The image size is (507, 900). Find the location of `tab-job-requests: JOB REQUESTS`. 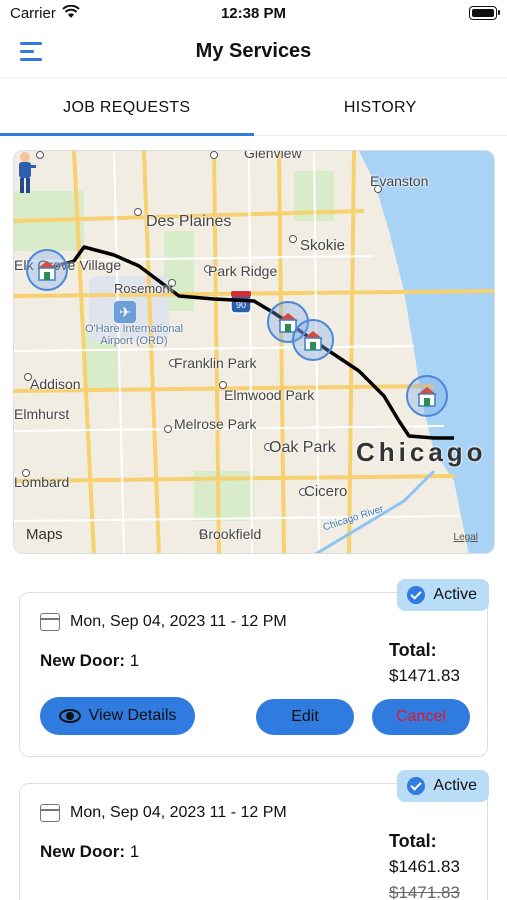

tab-job-requests: JOB REQUESTS is located at coordinates (127, 108).